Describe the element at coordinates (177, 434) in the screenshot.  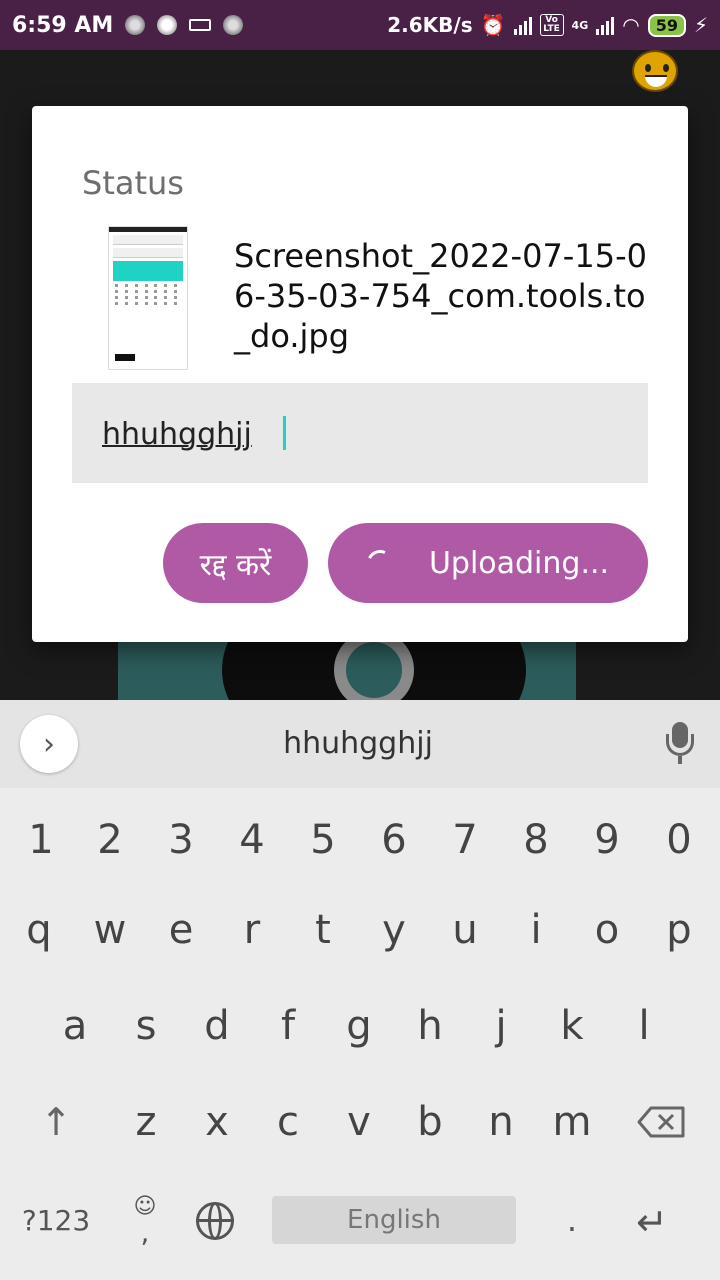
I see `status-input-value: hhuhgghjj` at that location.